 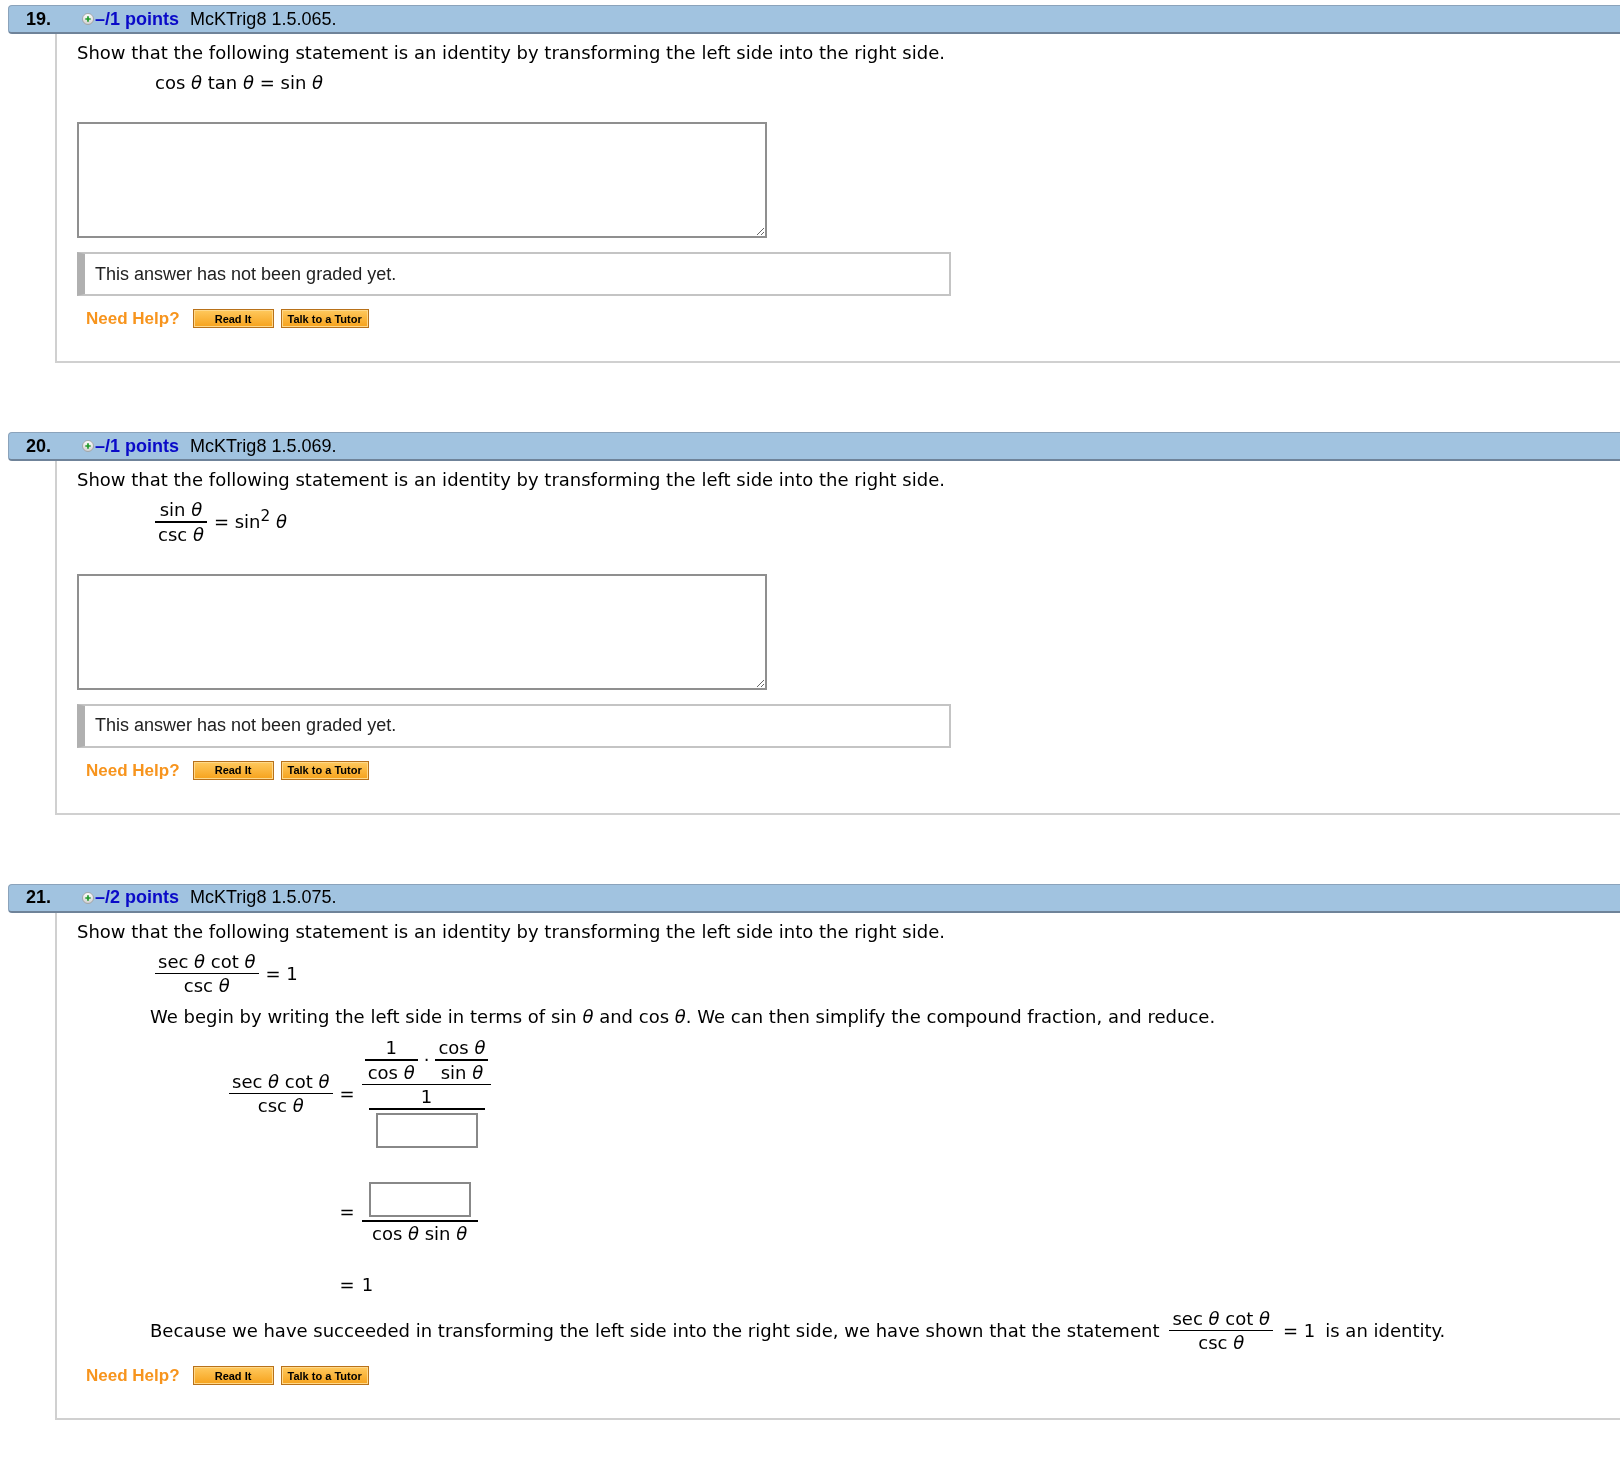 What do you see at coordinates (655, 1330) in the screenshot?
I see `sentence-text: Because we have succeeded in transforming the left side into the right side, we have shown that the statement` at bounding box center [655, 1330].